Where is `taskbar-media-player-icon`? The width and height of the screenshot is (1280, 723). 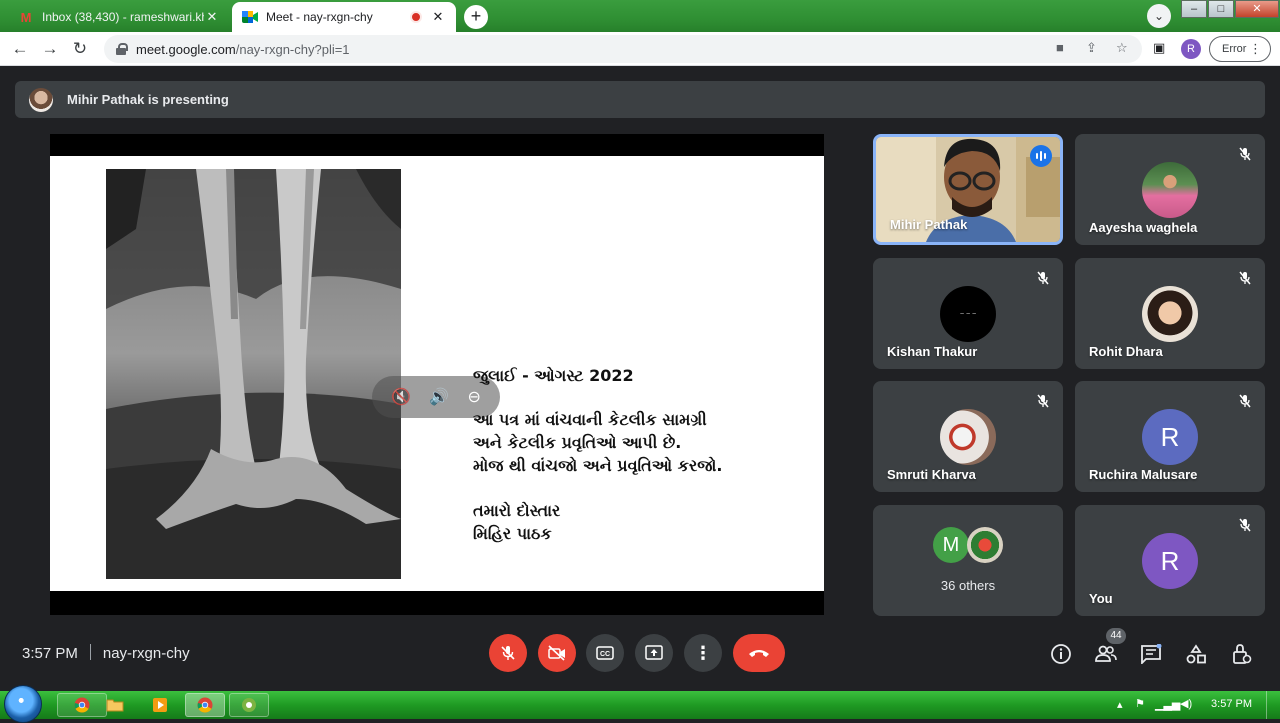 taskbar-media-player-icon is located at coordinates (160, 705).